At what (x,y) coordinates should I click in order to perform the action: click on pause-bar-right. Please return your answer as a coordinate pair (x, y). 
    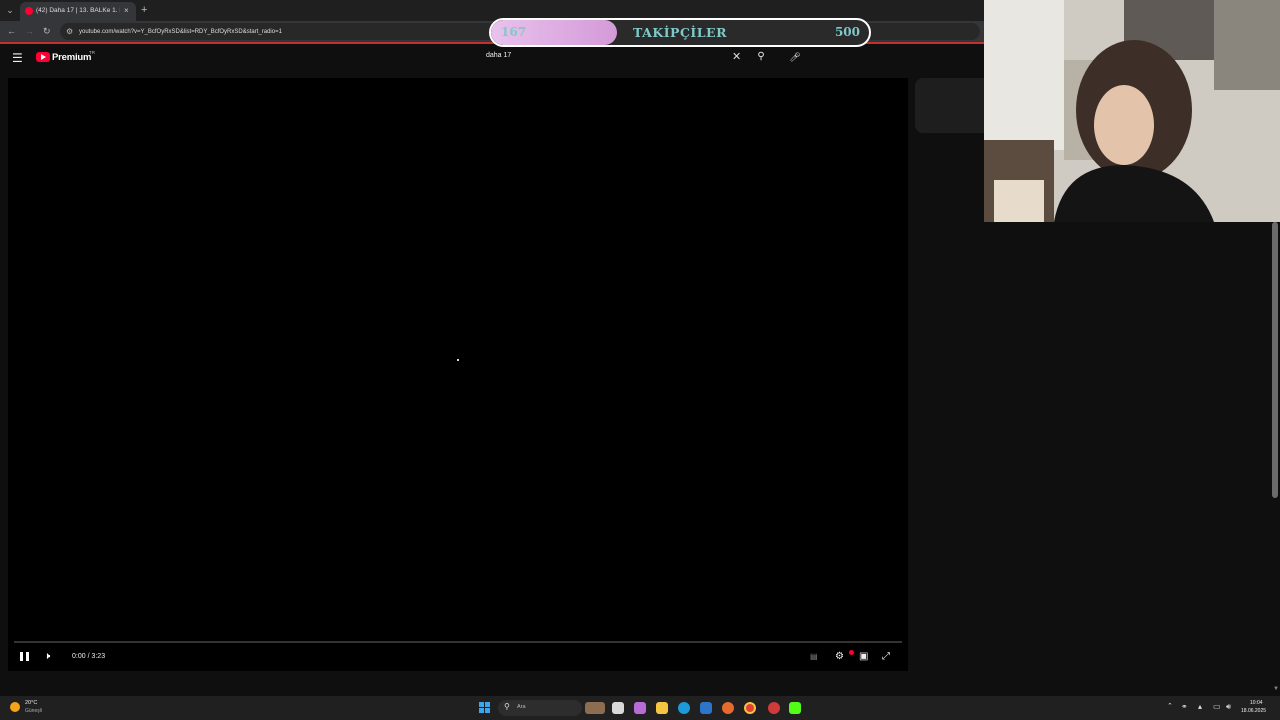
    Looking at the image, I should click on (27, 656).